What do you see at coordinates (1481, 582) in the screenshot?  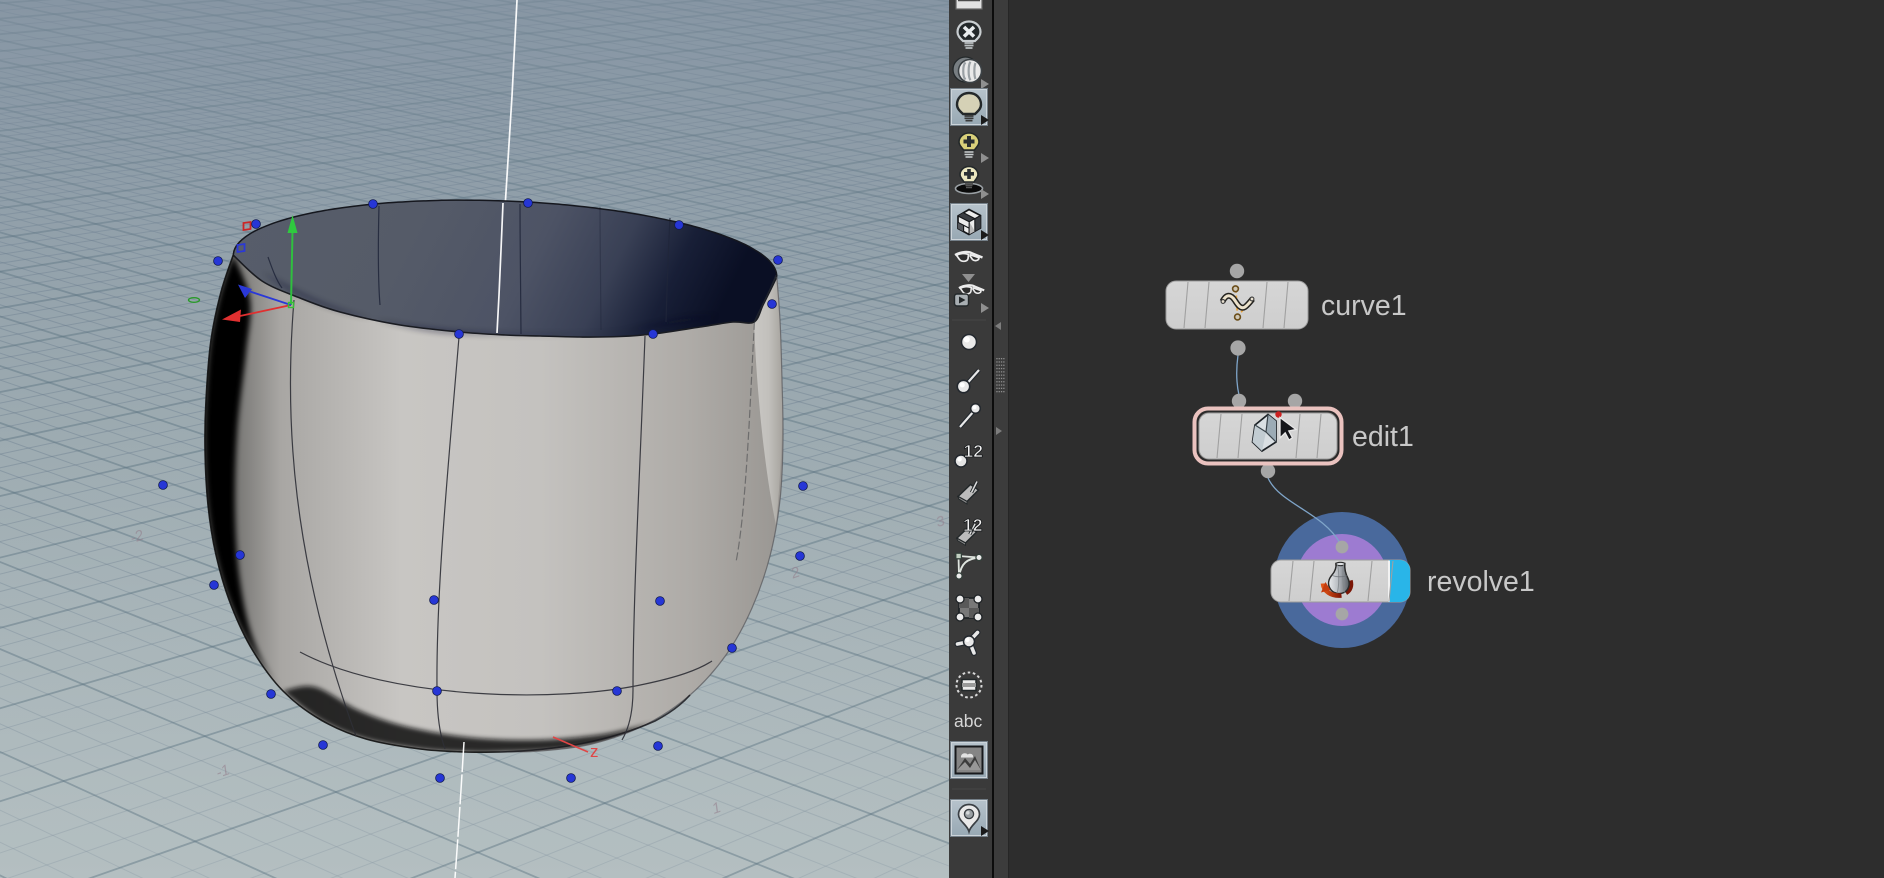 I see `svg-text: revolve1` at bounding box center [1481, 582].